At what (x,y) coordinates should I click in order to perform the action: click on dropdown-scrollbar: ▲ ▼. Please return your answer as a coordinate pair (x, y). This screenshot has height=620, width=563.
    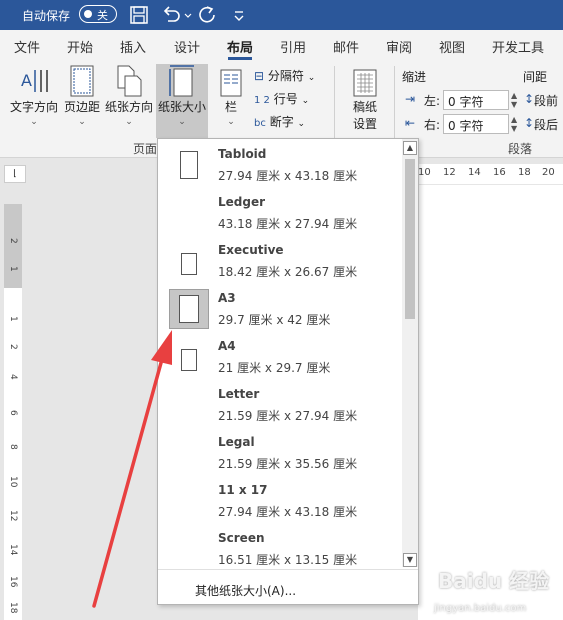
    Looking at the image, I should click on (410, 353).